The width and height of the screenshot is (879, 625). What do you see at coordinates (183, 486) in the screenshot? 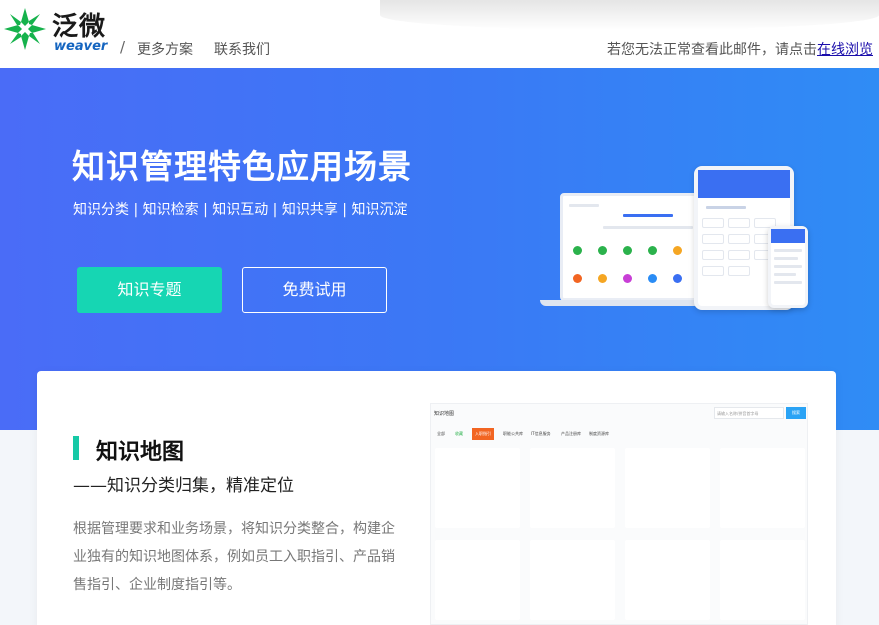
I see `section-subtitle: ——知识分类归集，精准定位` at bounding box center [183, 486].